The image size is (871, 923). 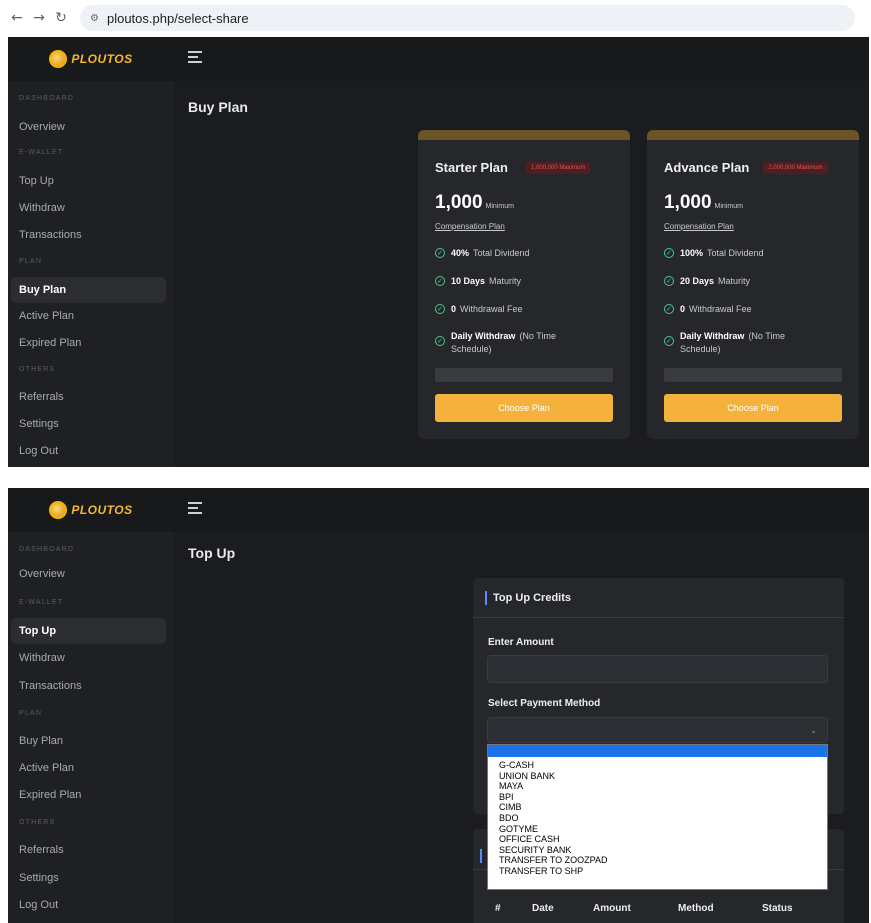 I want to click on table-header-date: Date, so click(x=543, y=908).